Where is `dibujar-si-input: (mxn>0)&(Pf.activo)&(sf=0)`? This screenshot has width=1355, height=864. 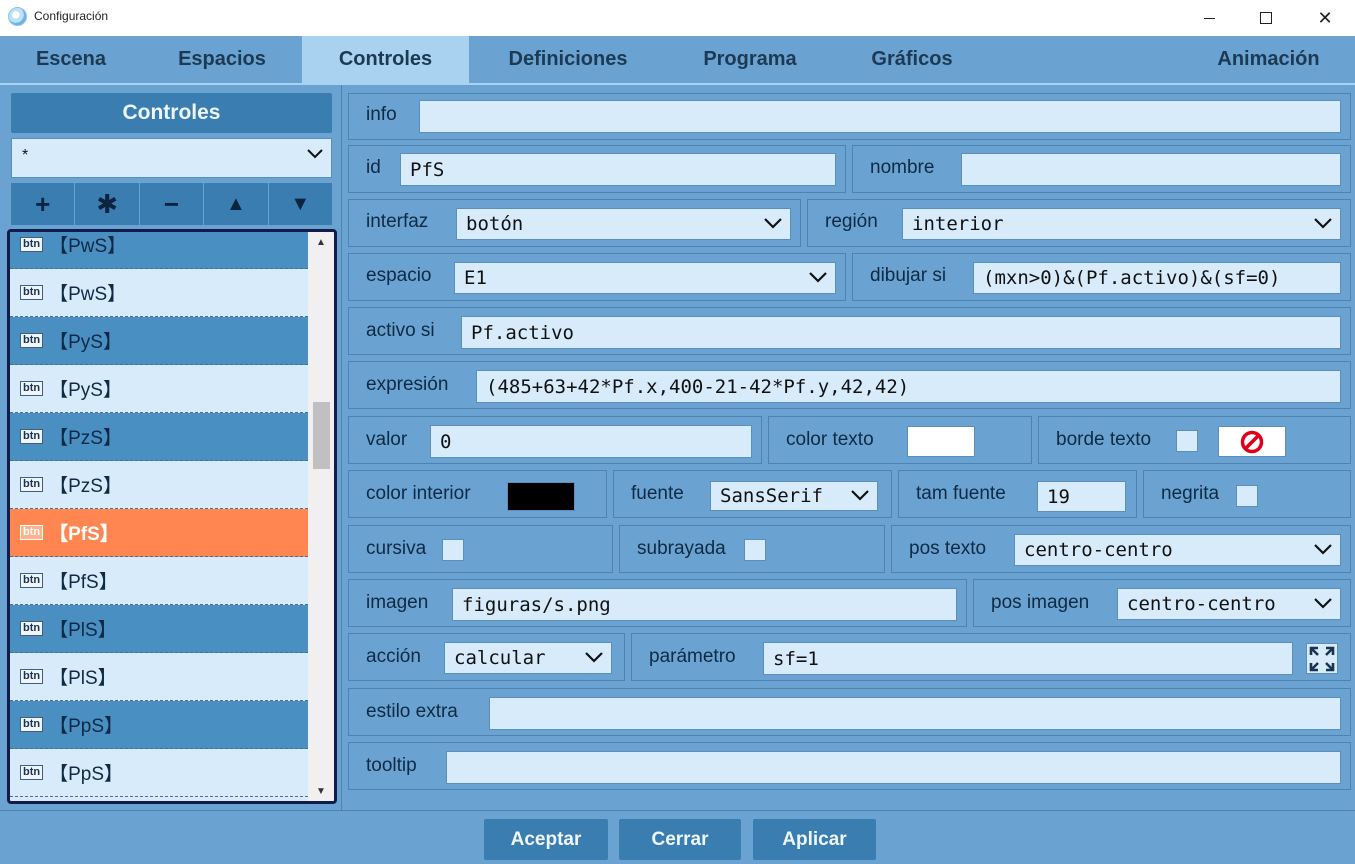 dibujar-si-input: (mxn>0)&(Pf.activo)&(sf=0) is located at coordinates (1157, 278).